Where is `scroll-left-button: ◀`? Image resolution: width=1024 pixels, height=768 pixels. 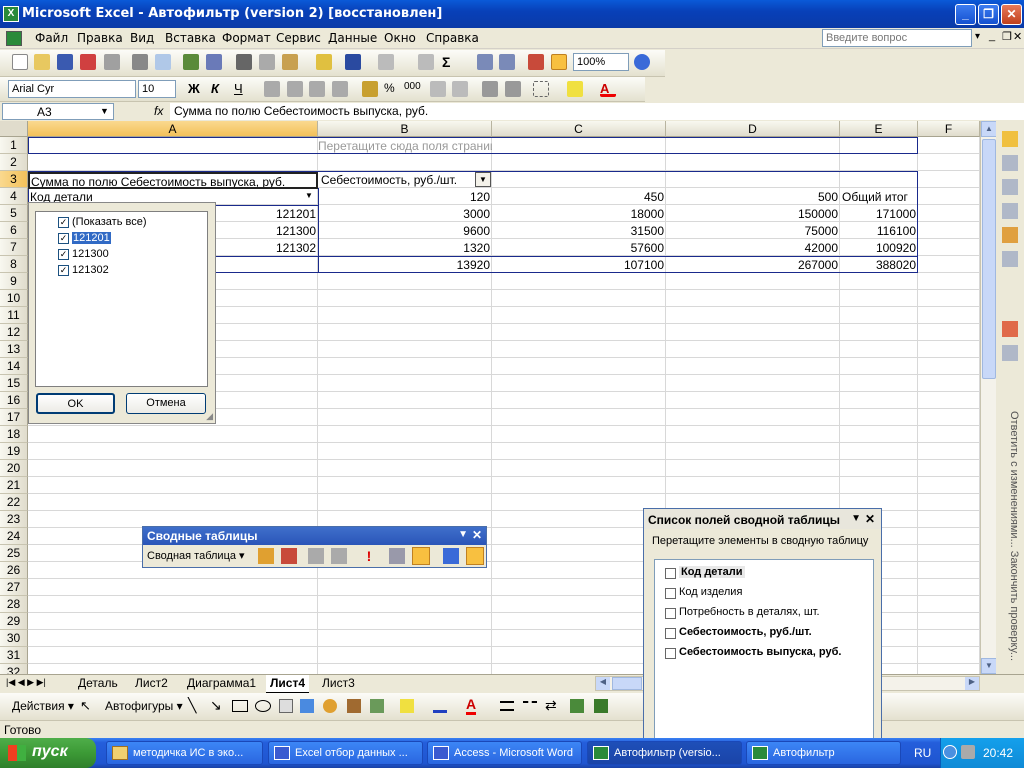 scroll-left-button: ◀ is located at coordinates (603, 683).